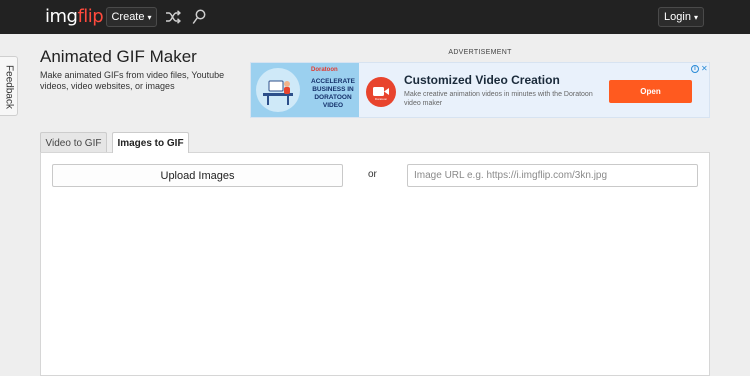  What do you see at coordinates (677, 17) in the screenshot?
I see `login-label: Login` at bounding box center [677, 17].